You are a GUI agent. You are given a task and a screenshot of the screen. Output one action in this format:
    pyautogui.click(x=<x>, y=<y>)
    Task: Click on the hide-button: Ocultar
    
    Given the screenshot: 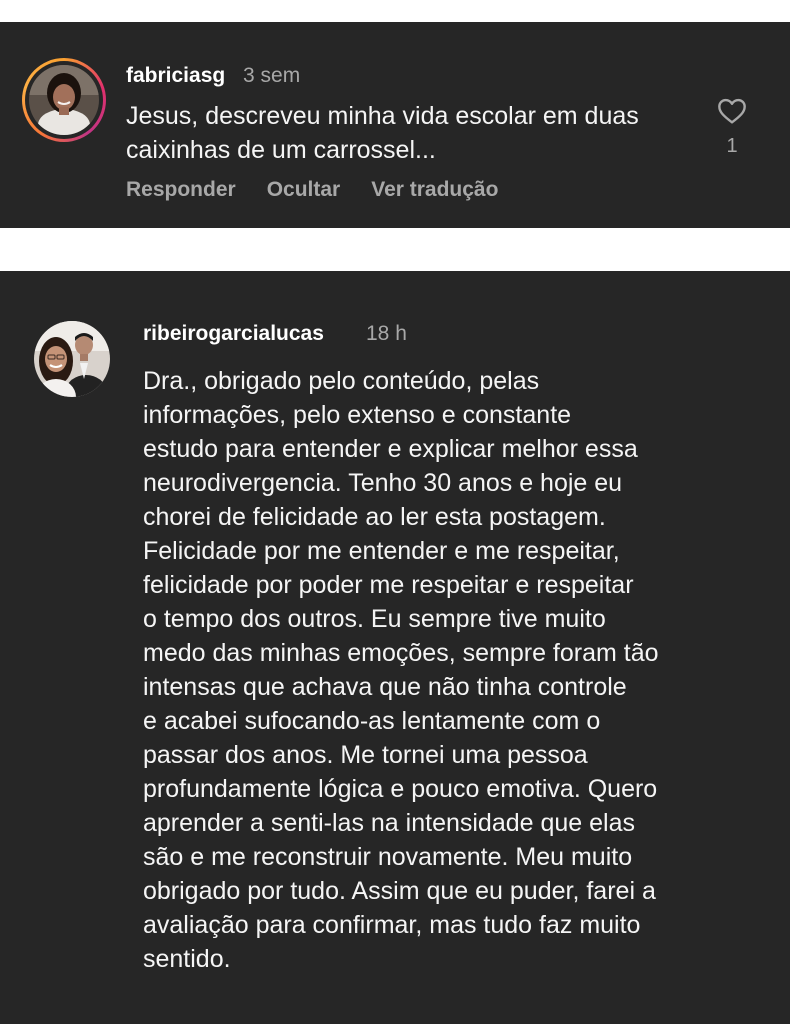 What is the action you would take?
    pyautogui.click(x=304, y=190)
    